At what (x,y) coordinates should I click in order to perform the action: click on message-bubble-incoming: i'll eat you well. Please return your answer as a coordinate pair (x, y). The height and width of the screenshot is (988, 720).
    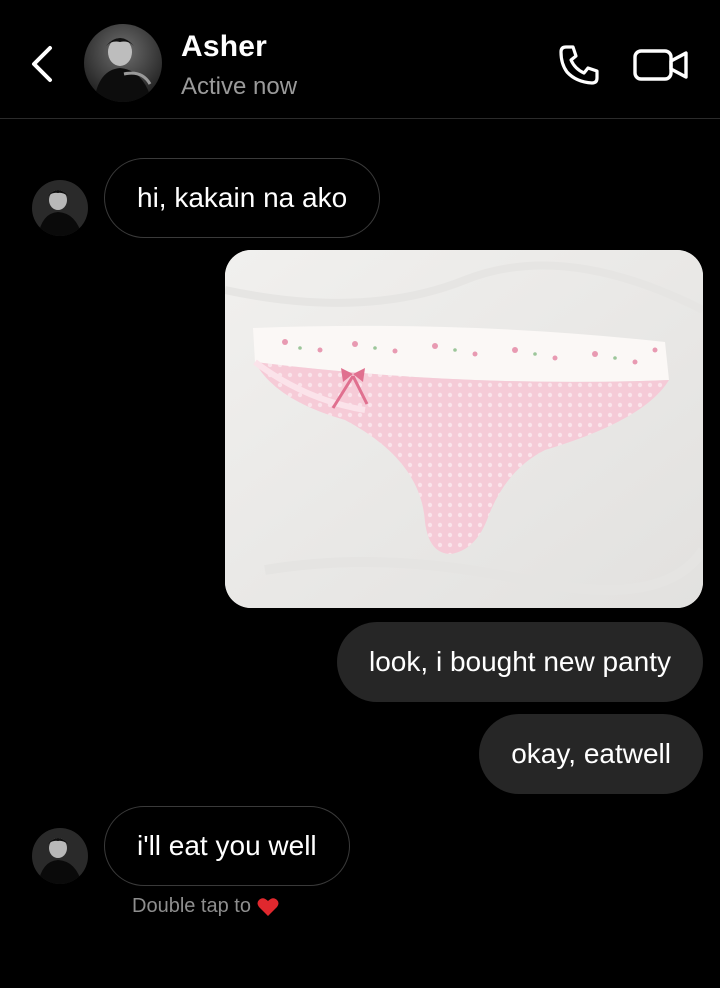
    Looking at the image, I should click on (227, 846).